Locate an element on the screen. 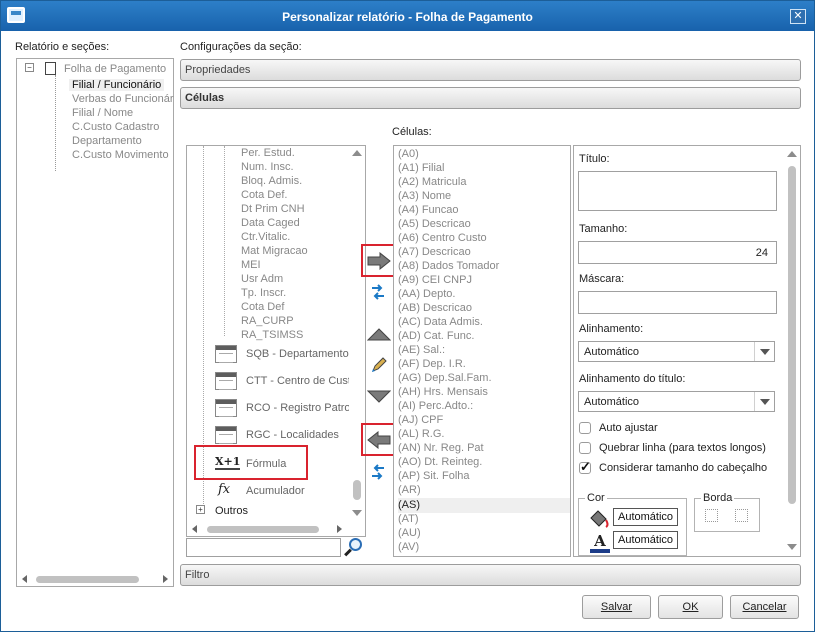  cell-a5: (A5) Descricao is located at coordinates (484, 224).